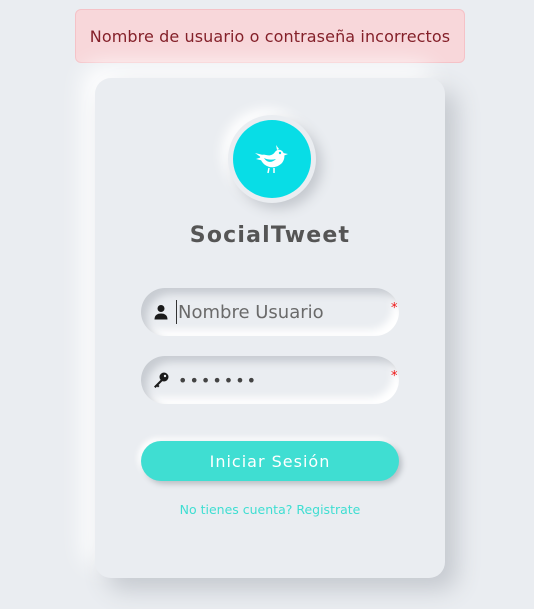 The image size is (534, 609). What do you see at coordinates (394, 376) in the screenshot?
I see `password-required-mark: *` at bounding box center [394, 376].